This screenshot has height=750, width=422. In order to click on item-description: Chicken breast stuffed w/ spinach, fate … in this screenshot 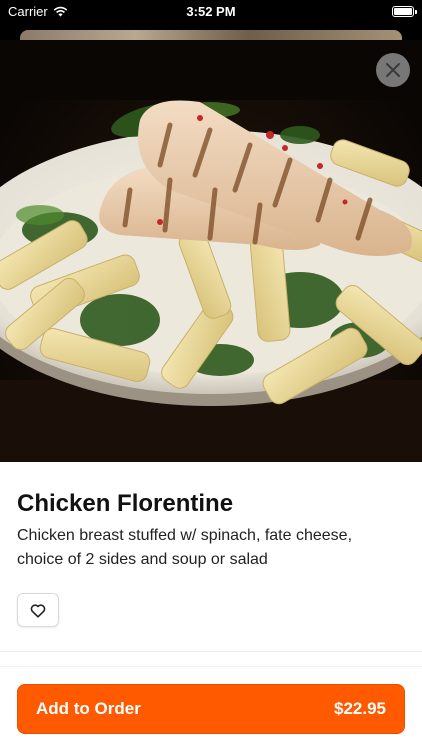, I will do `click(185, 547)`.